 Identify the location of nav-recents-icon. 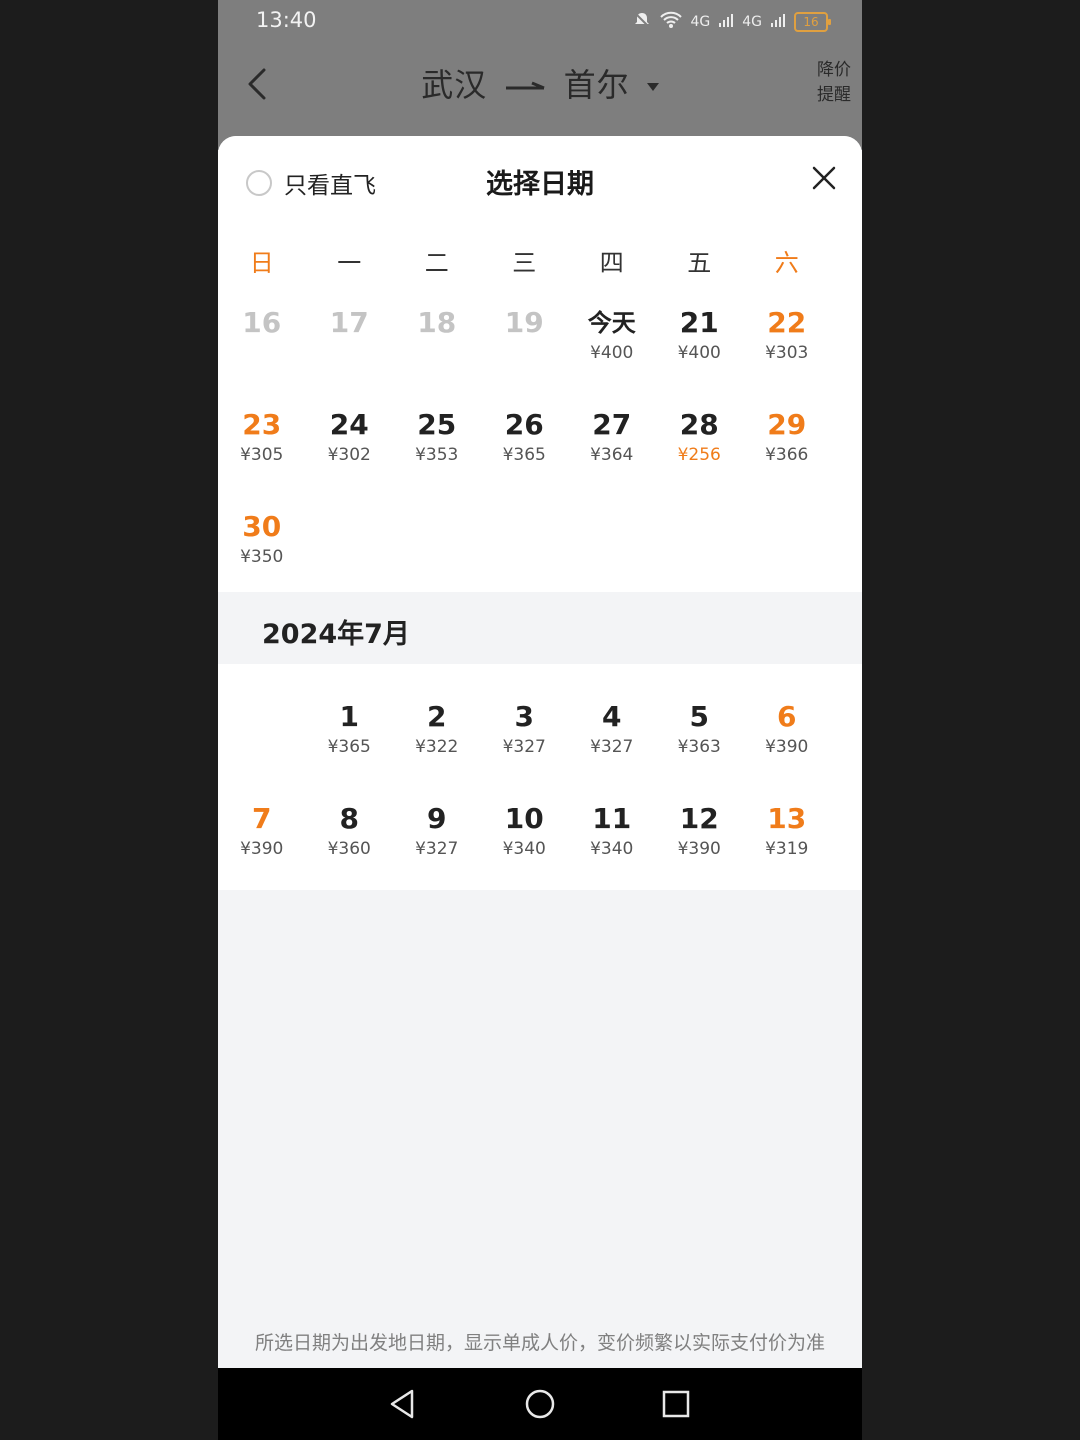
(676, 1404).